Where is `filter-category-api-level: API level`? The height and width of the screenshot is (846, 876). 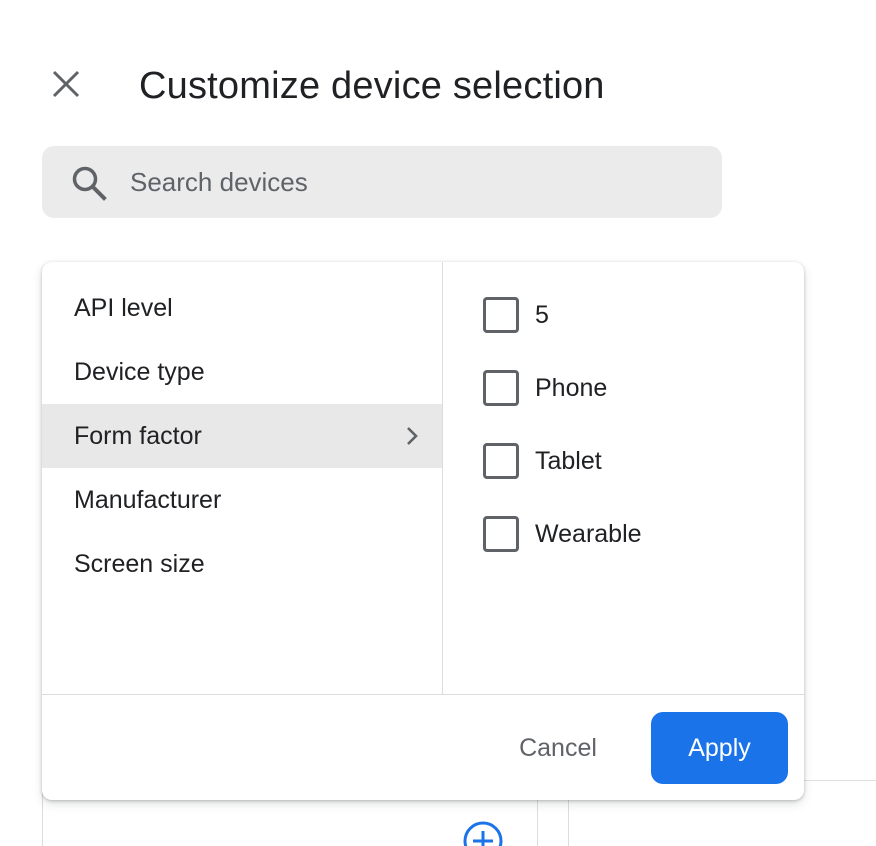 filter-category-api-level: API level is located at coordinates (242, 308).